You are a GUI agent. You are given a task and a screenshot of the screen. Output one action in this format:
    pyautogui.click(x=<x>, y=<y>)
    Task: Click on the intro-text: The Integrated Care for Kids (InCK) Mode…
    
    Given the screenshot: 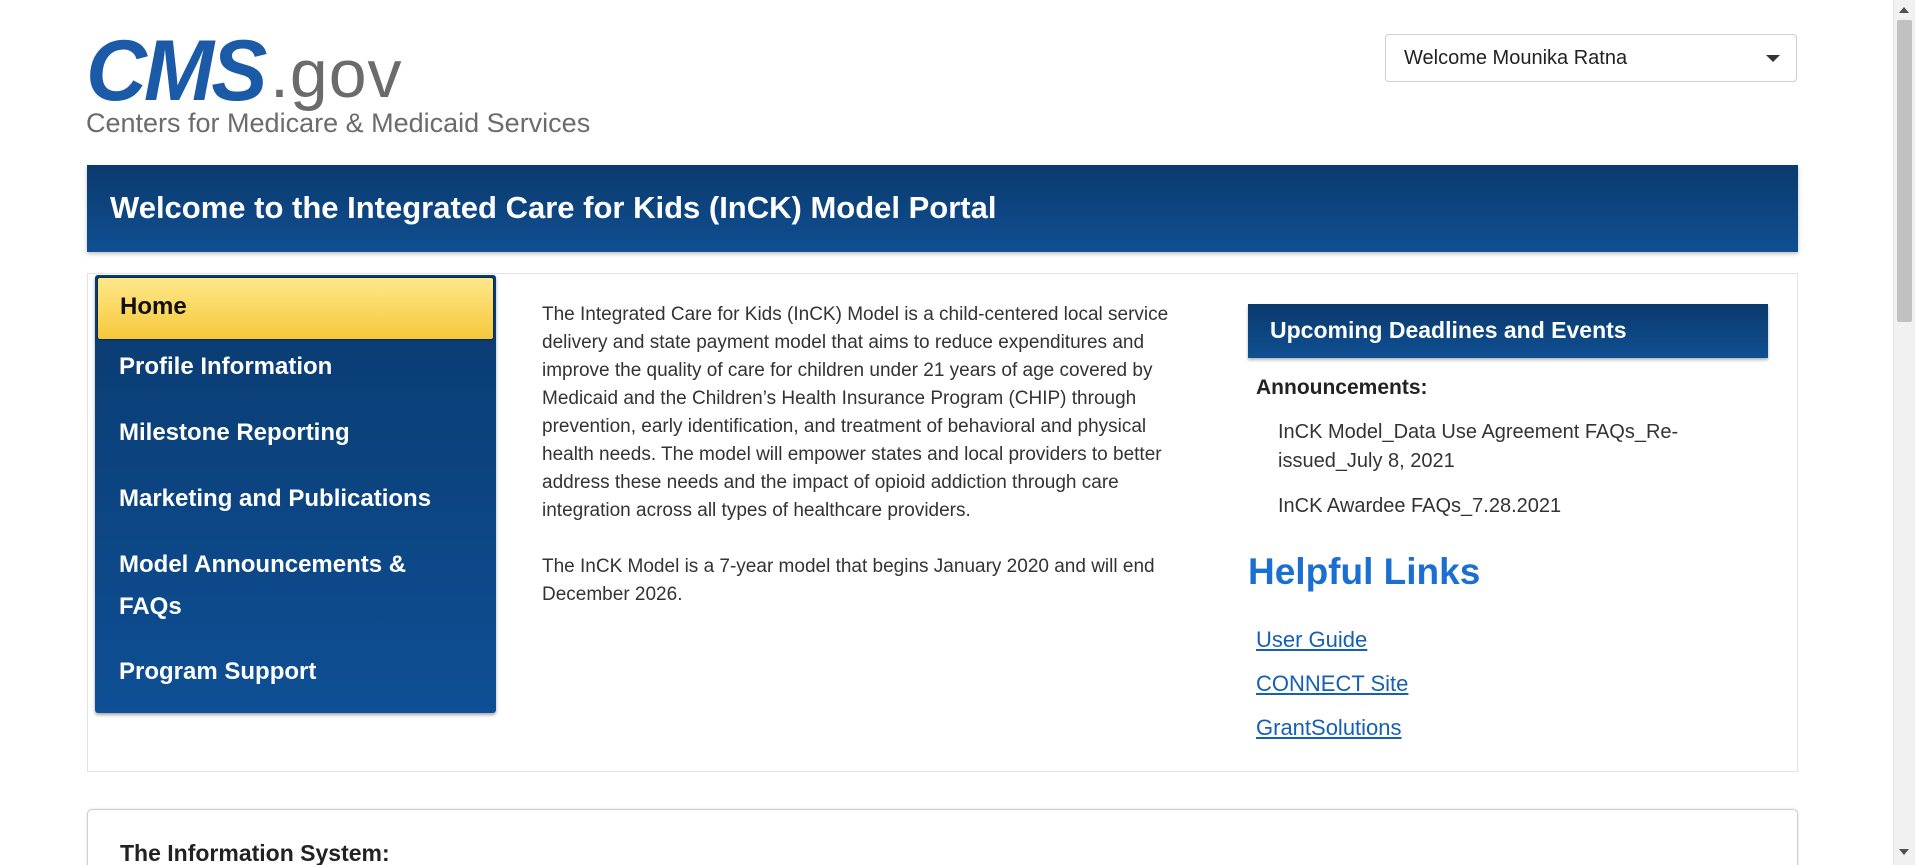 What is the action you would take?
    pyautogui.click(x=872, y=469)
    